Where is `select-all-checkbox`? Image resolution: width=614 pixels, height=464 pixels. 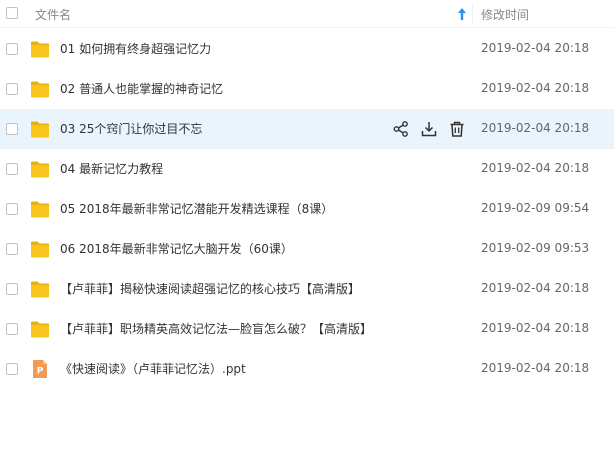 select-all-checkbox is located at coordinates (12, 13).